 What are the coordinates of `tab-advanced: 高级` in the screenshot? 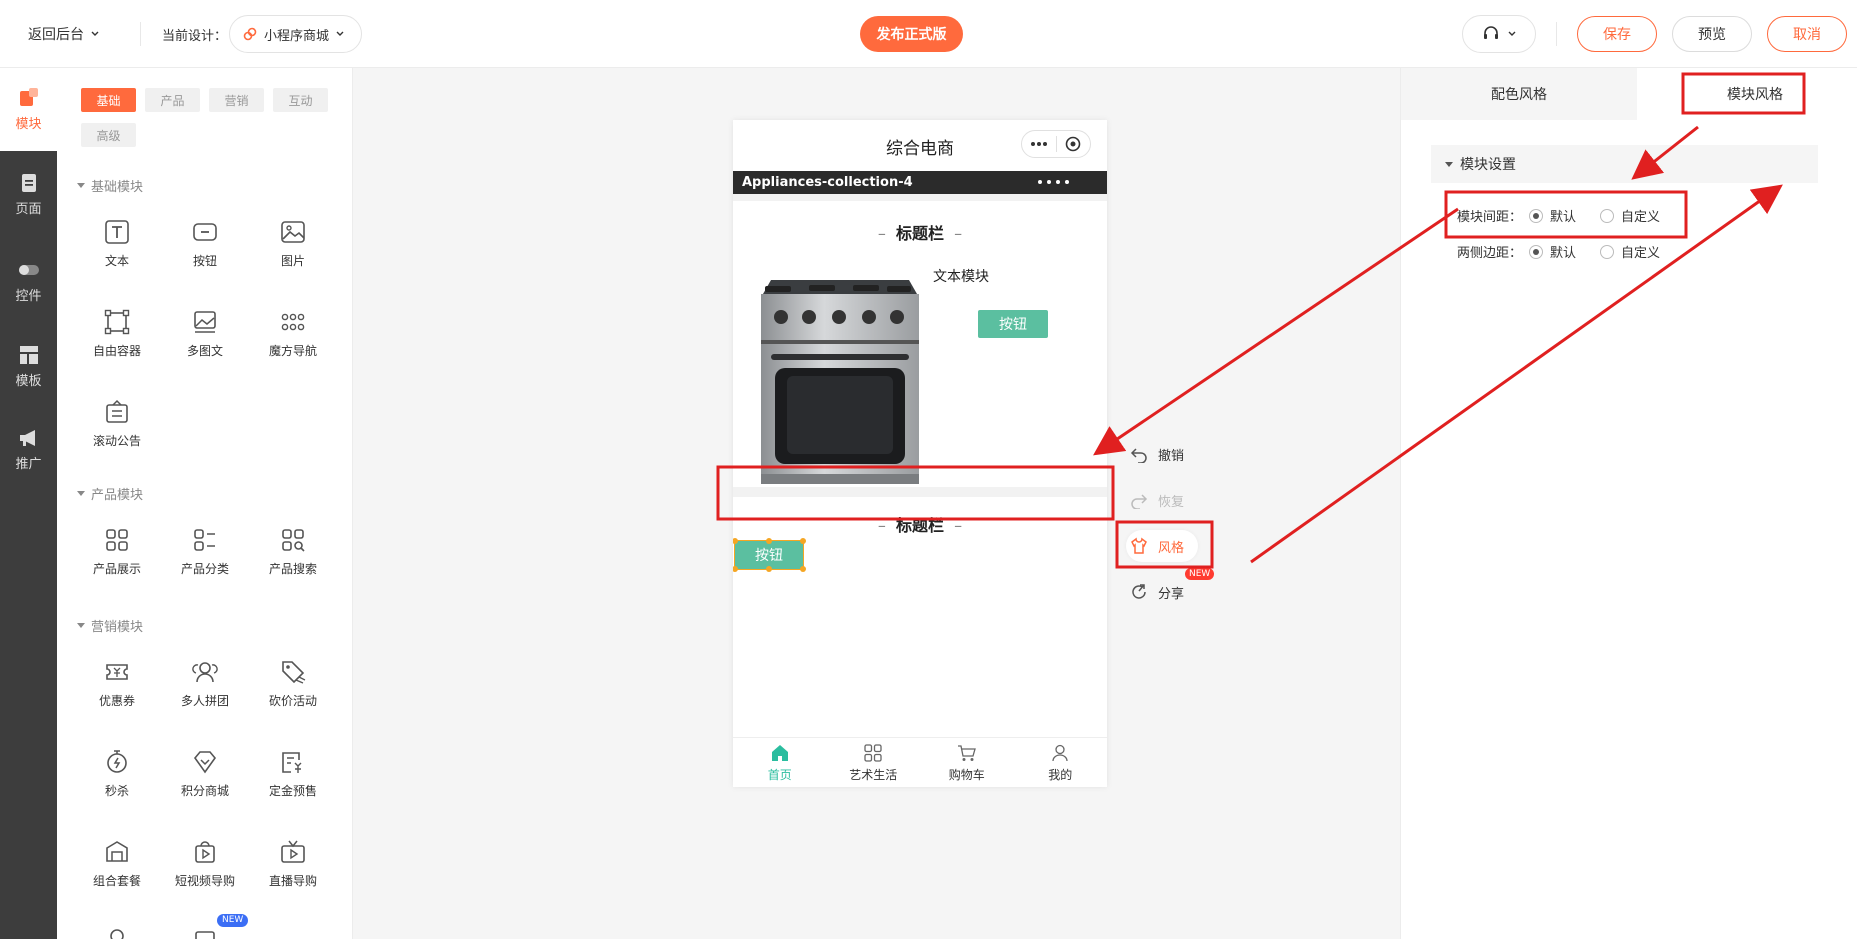 It's located at (108, 135).